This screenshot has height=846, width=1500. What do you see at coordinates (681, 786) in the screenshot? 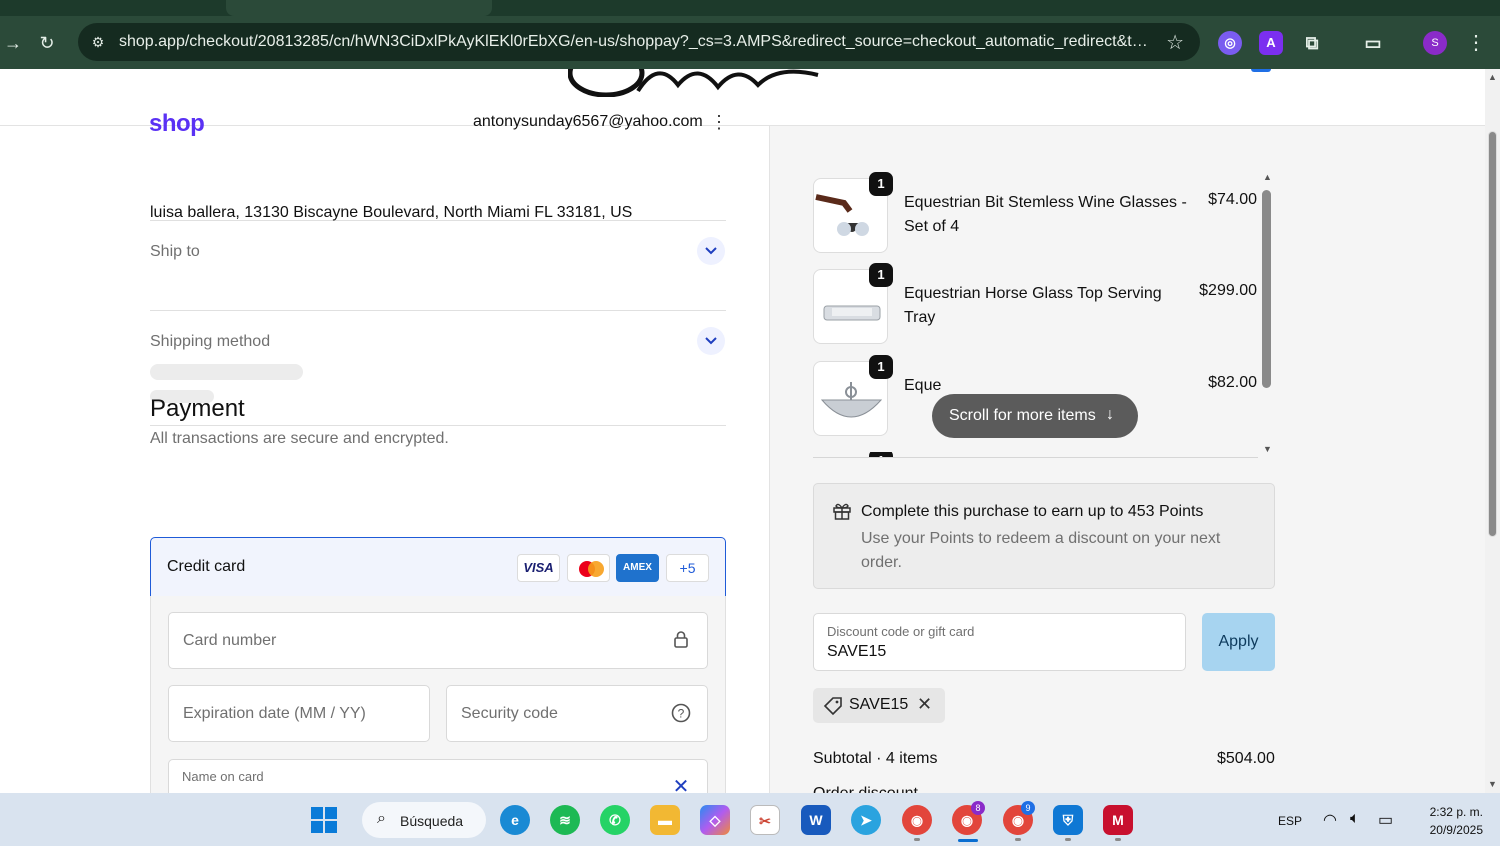
I see `clear-icon: ✕` at bounding box center [681, 786].